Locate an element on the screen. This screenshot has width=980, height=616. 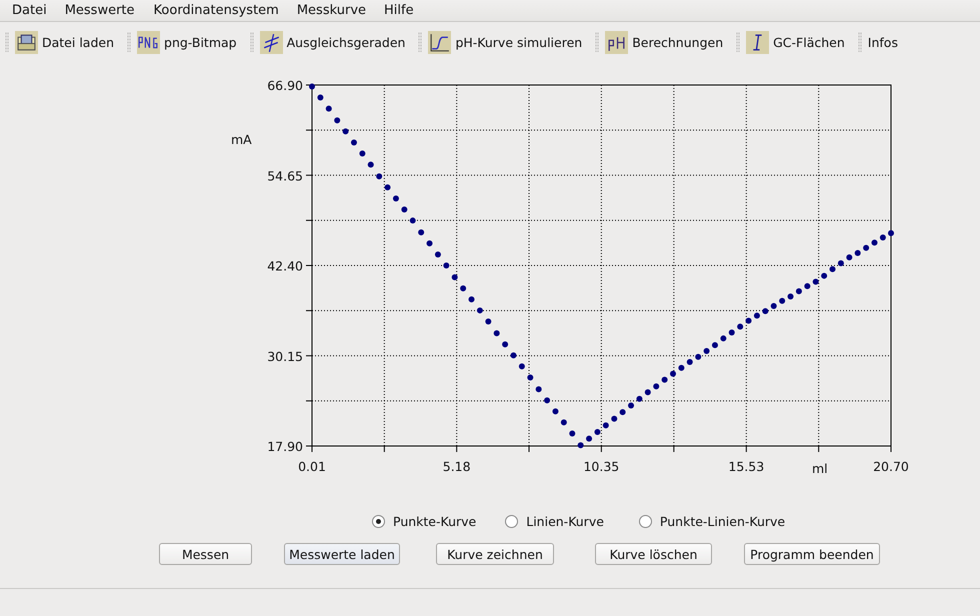
toolbar-button: Datei laden is located at coordinates (64, 42).